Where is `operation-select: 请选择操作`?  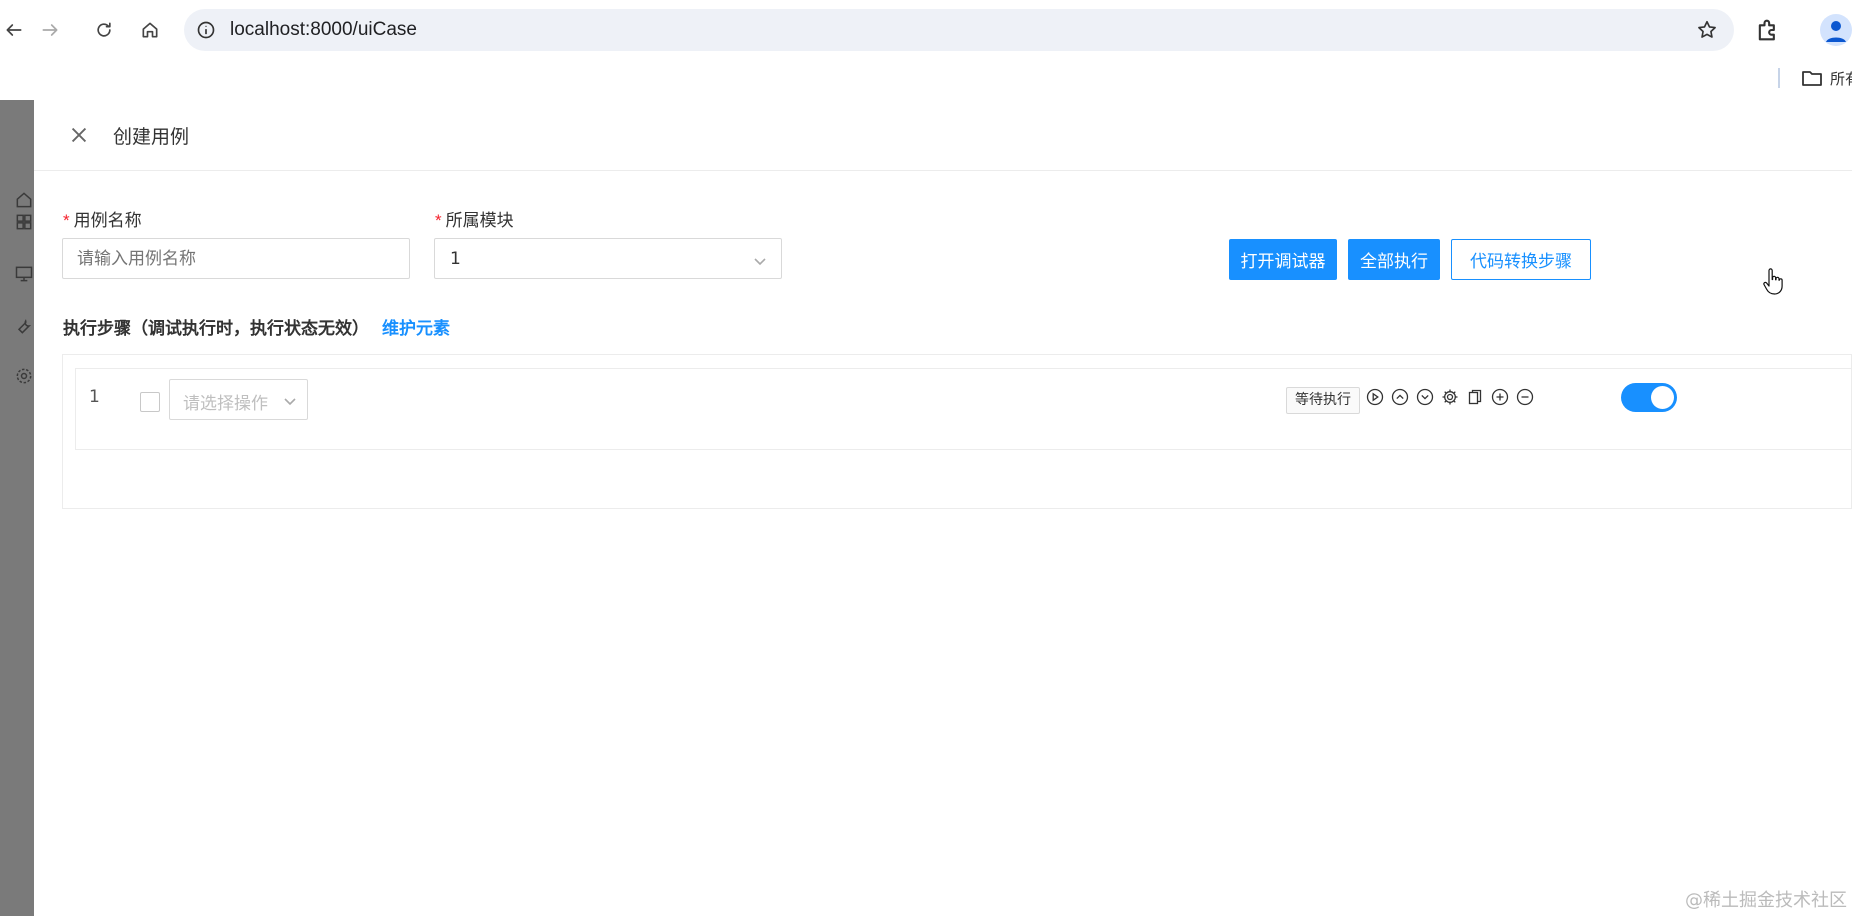 operation-select: 请选择操作 is located at coordinates (238, 399).